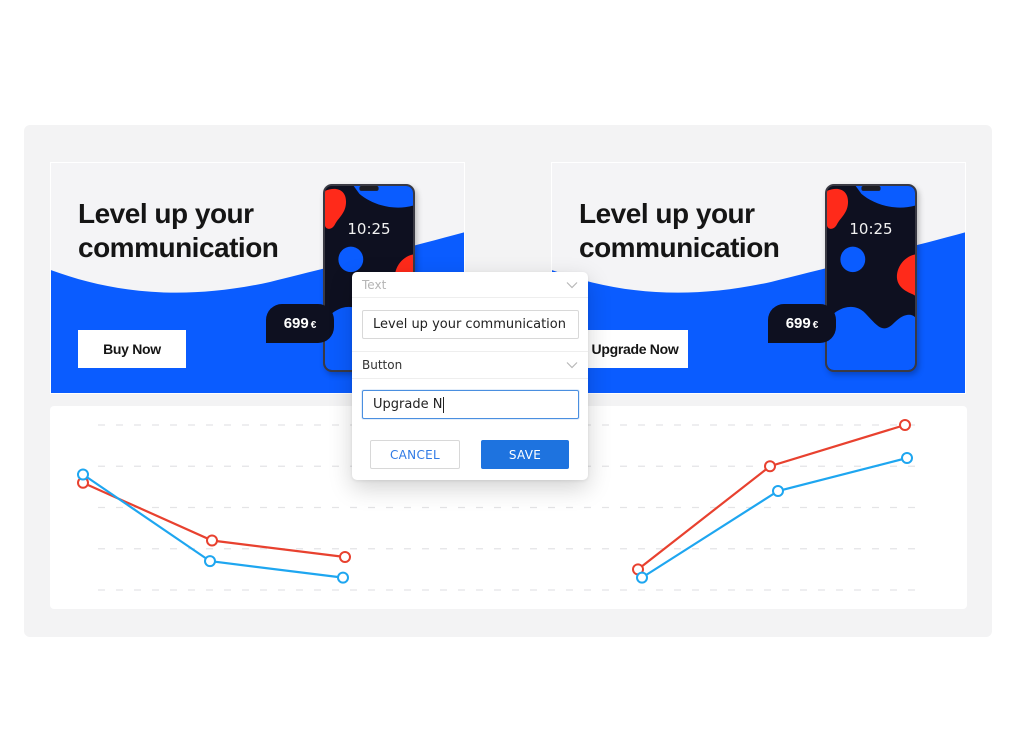 The image size is (1024, 740). I want to click on headline-text-input: Level up your communication, so click(470, 324).